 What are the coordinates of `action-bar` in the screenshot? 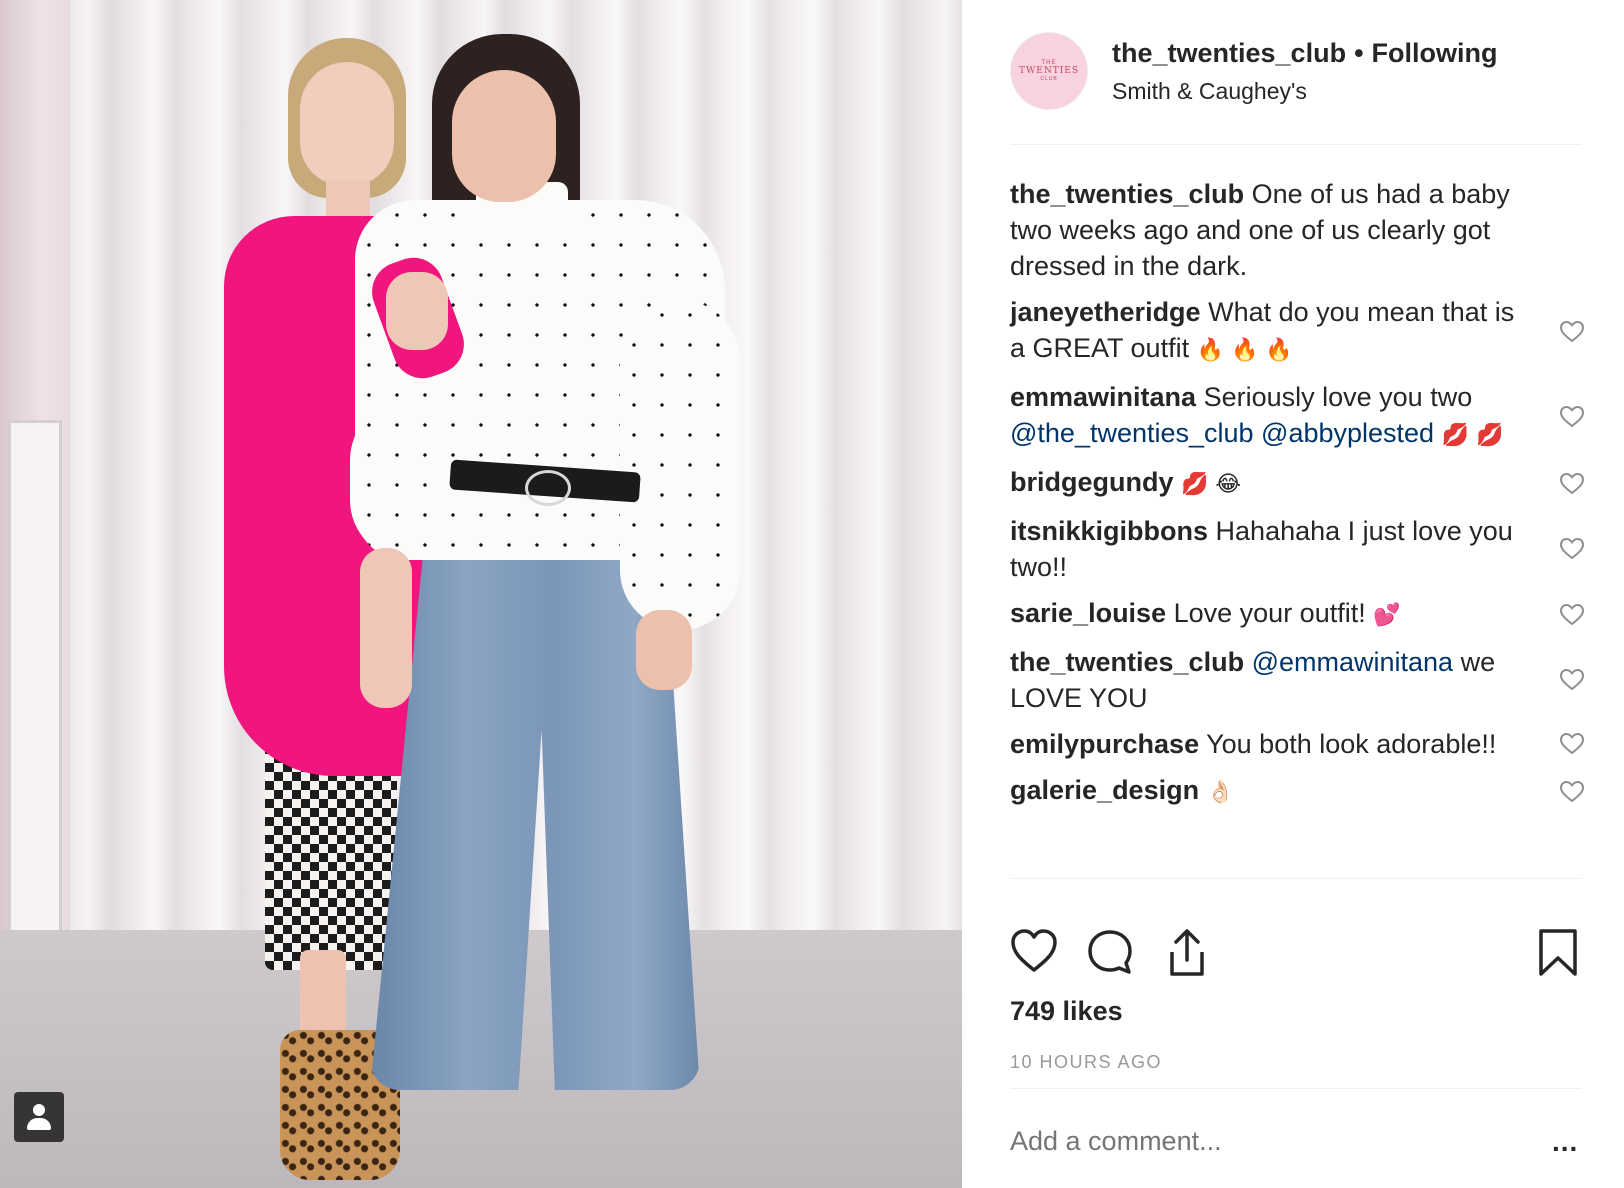 It's located at (1296, 958).